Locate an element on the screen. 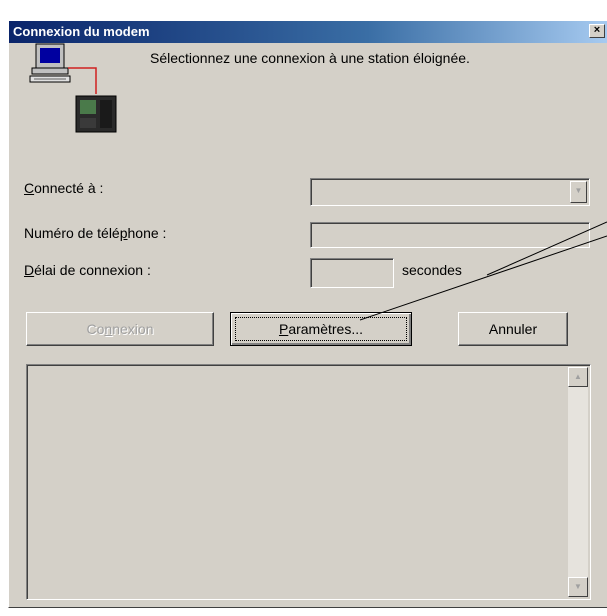 The width and height of the screenshot is (607, 616). connected-to-accel: C is located at coordinates (29, 188).